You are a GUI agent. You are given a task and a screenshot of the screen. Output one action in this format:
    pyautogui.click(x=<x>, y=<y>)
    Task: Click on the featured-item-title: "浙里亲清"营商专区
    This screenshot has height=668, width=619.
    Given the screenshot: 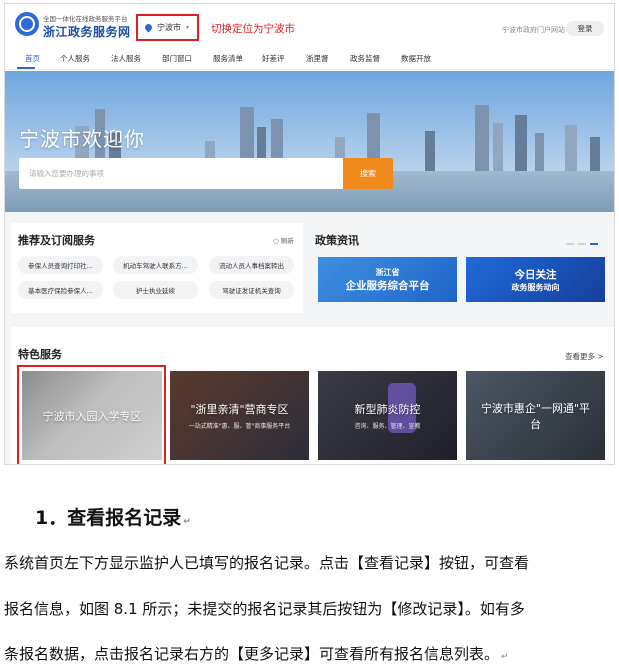 What is the action you would take?
    pyautogui.click(x=239, y=409)
    